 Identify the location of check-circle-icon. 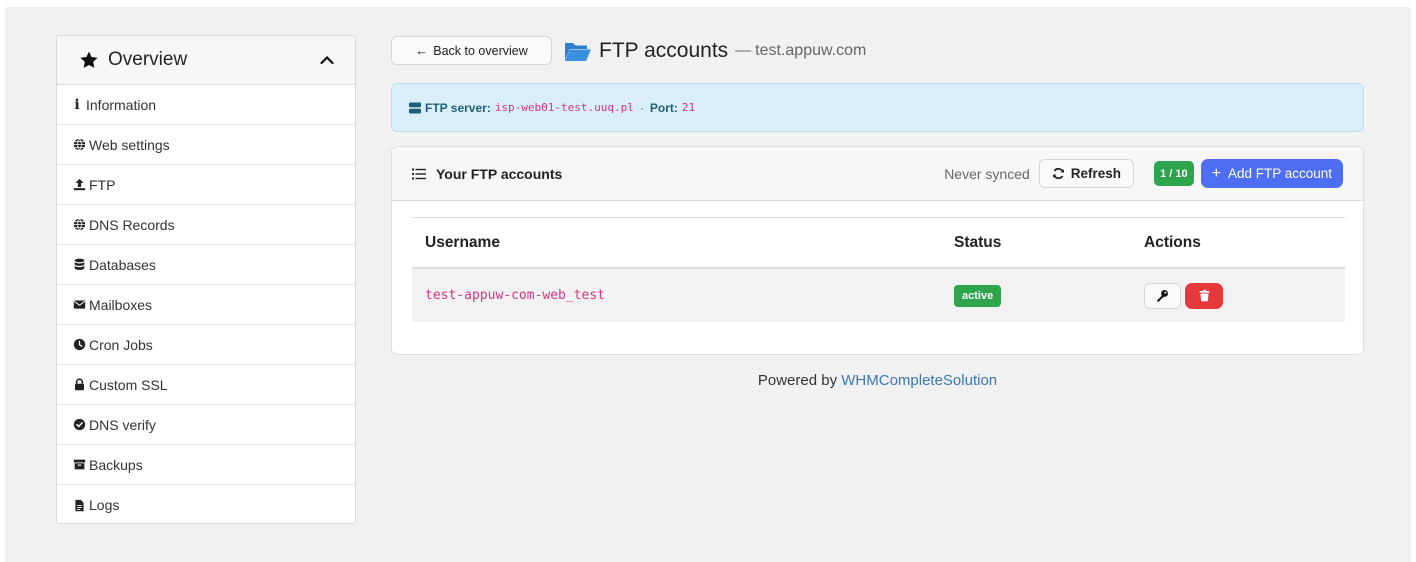
(79, 424).